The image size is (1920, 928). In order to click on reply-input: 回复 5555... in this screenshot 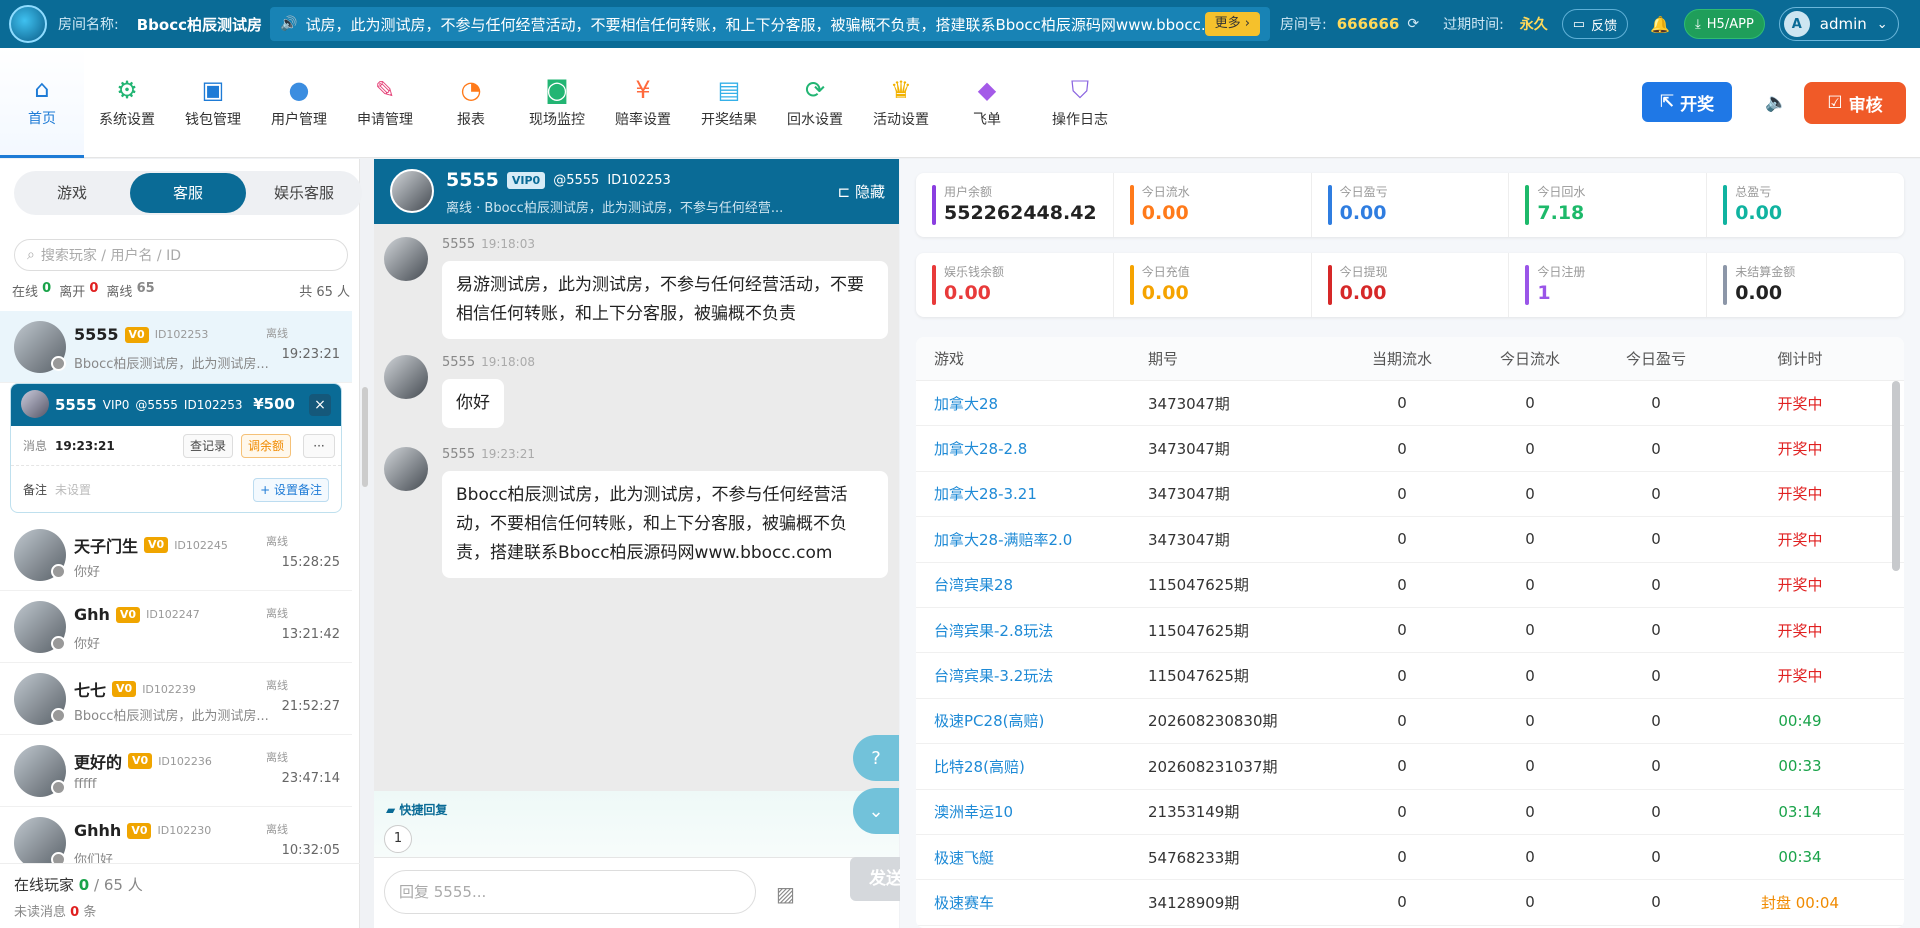, I will do `click(570, 892)`.